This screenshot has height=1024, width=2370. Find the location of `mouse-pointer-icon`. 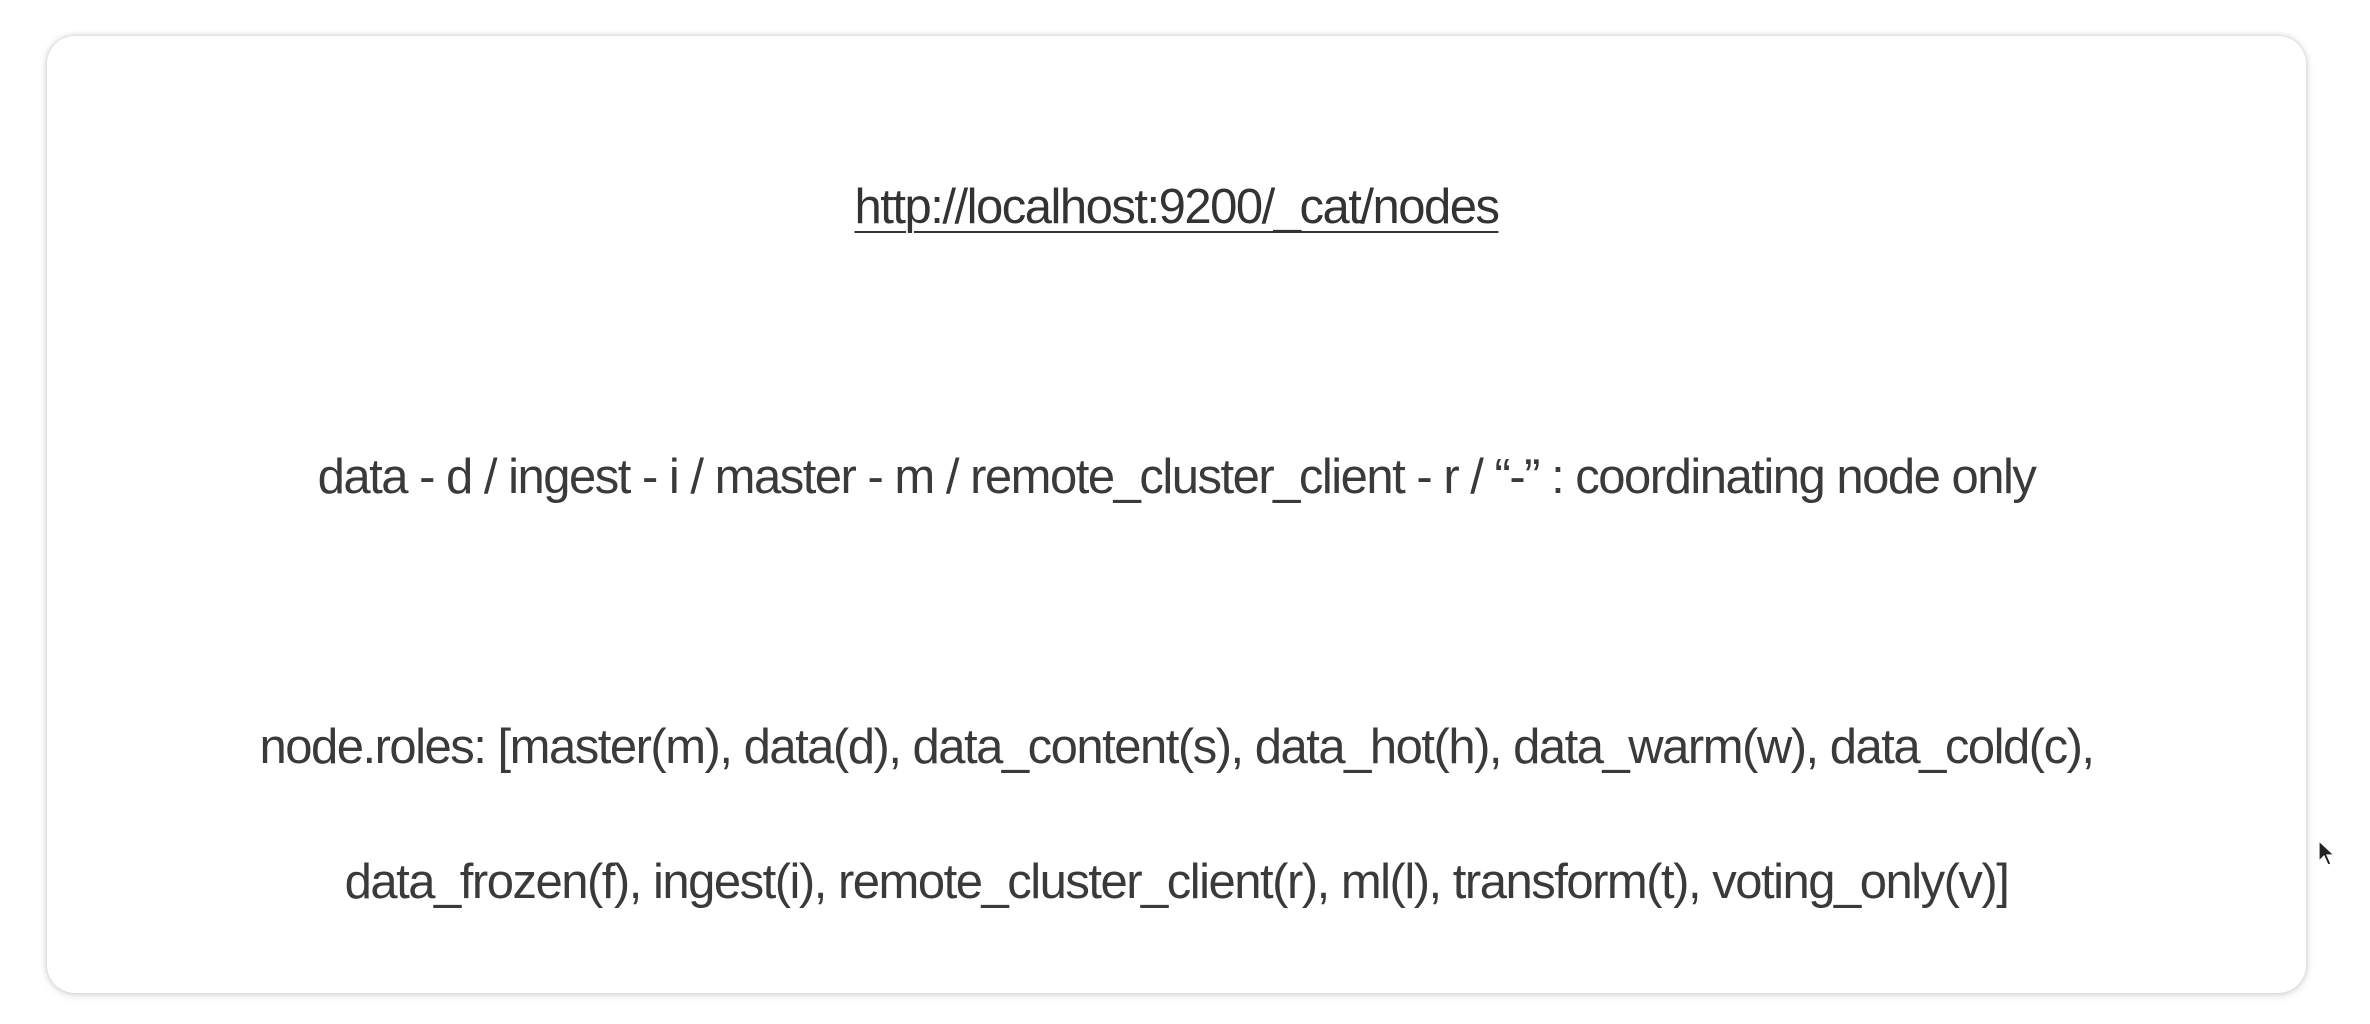

mouse-pointer-icon is located at coordinates (2327, 853).